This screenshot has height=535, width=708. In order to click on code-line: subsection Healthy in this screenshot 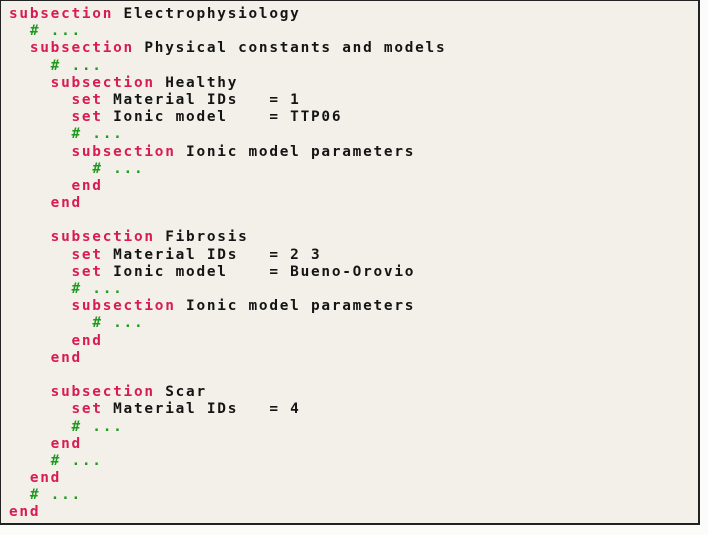, I will do `click(227, 83)`.